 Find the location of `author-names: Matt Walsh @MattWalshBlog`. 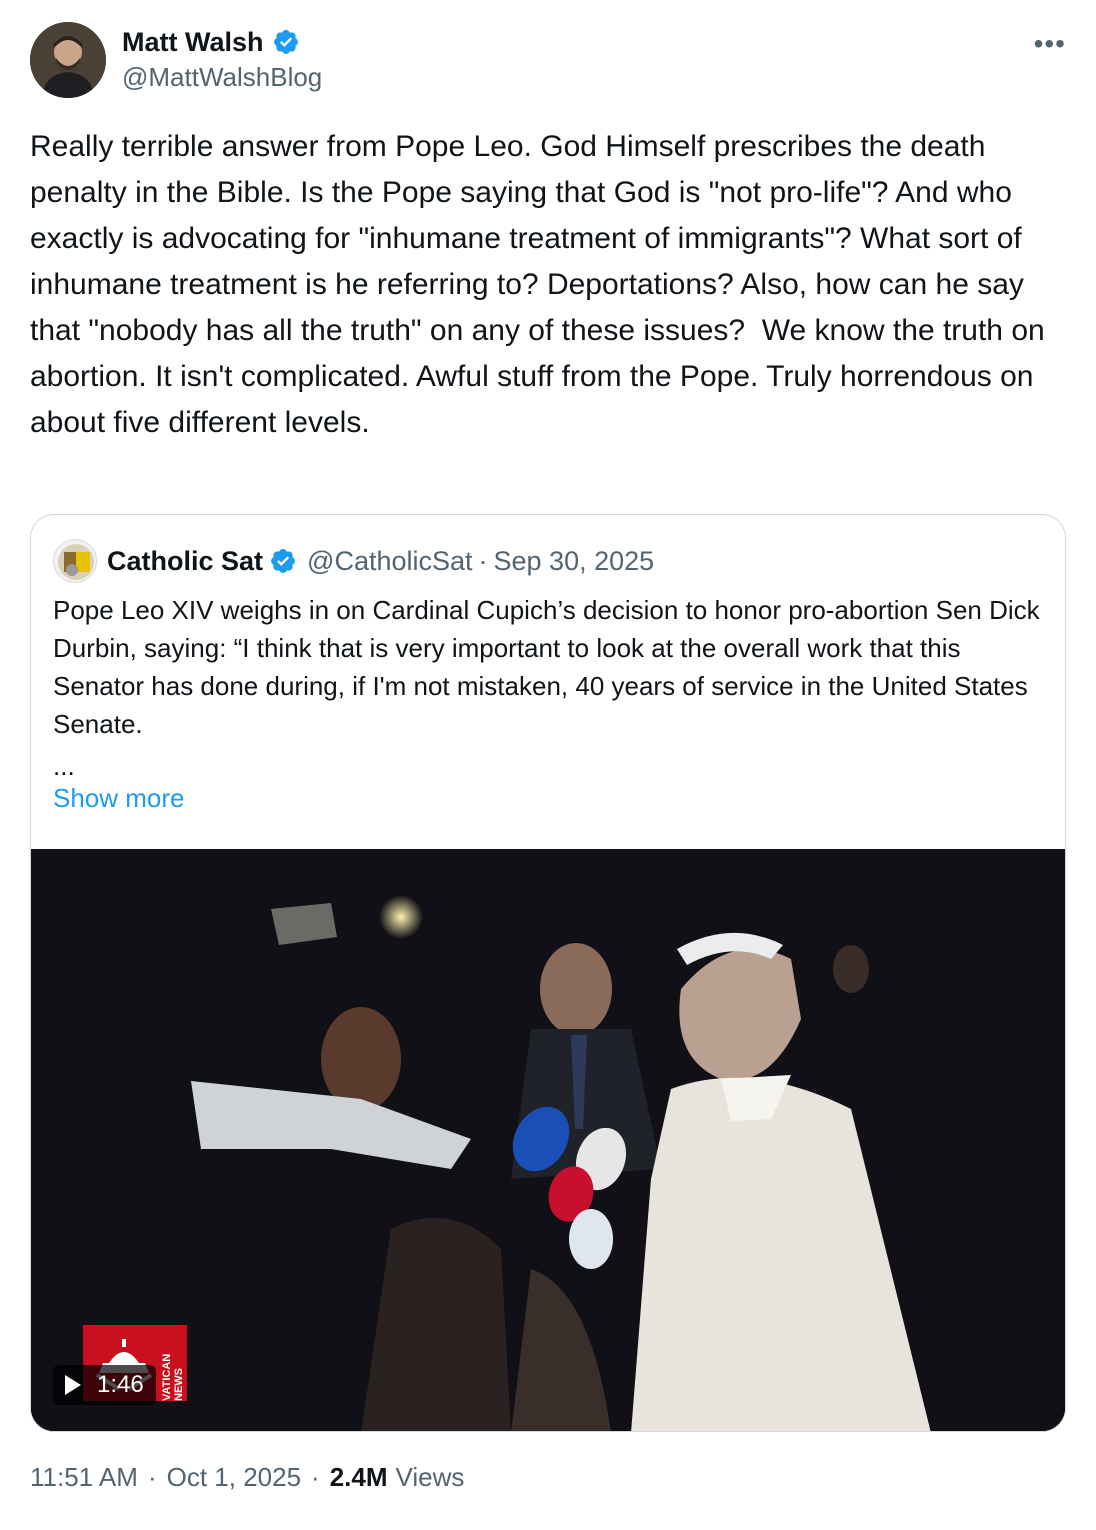

author-names: Matt Walsh @MattWalshBlog is located at coordinates (222, 58).